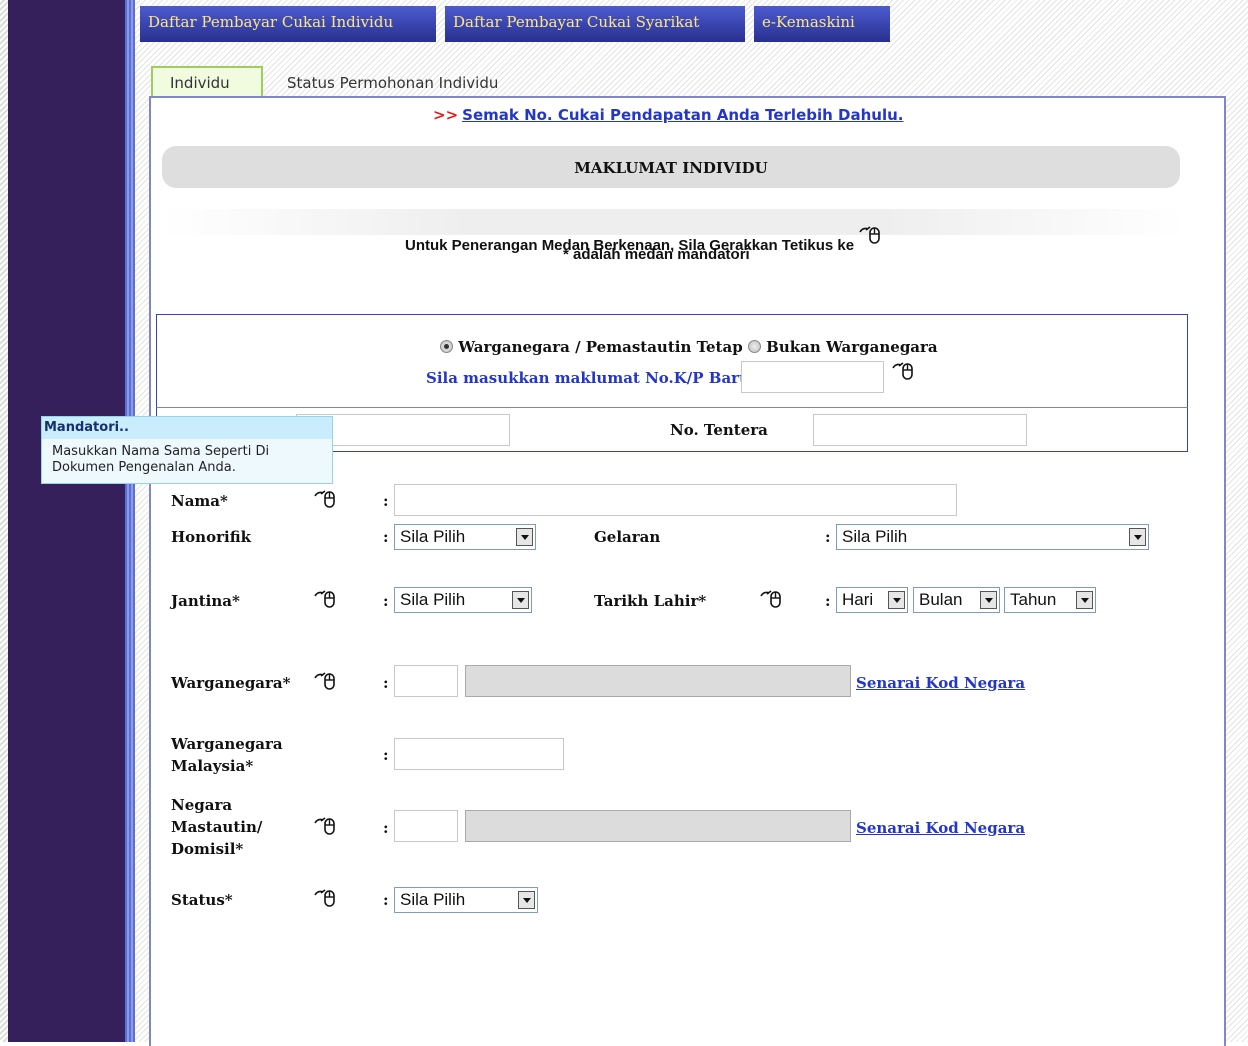 The width and height of the screenshot is (1248, 1046). I want to click on kp-help-mouse-icon, so click(903, 371).